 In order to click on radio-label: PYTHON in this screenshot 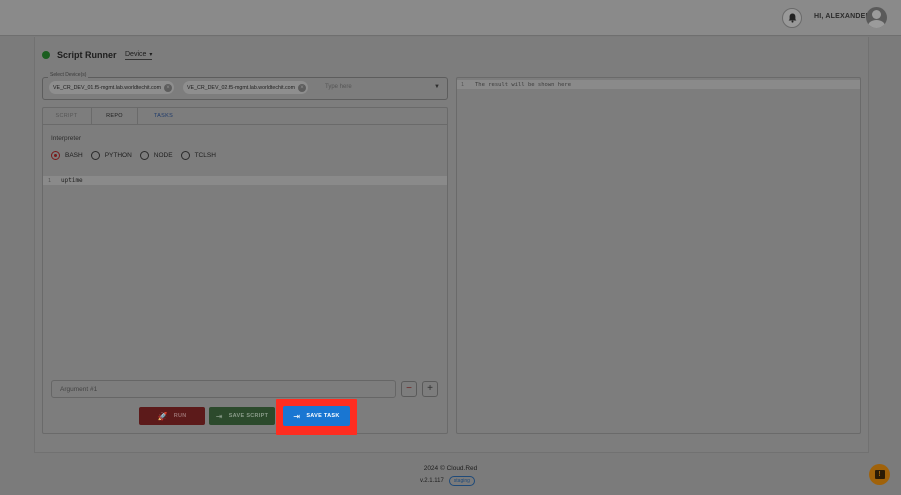, I will do `click(118, 155)`.